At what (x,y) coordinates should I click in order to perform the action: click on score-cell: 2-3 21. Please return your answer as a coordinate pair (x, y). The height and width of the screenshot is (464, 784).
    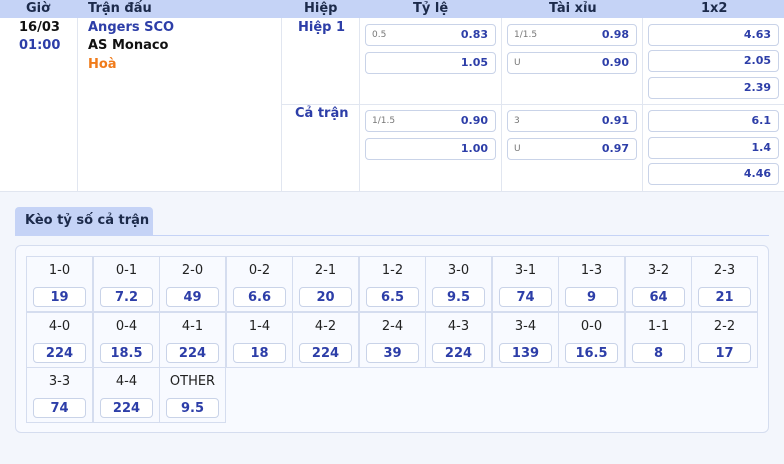
    Looking at the image, I should click on (724, 284).